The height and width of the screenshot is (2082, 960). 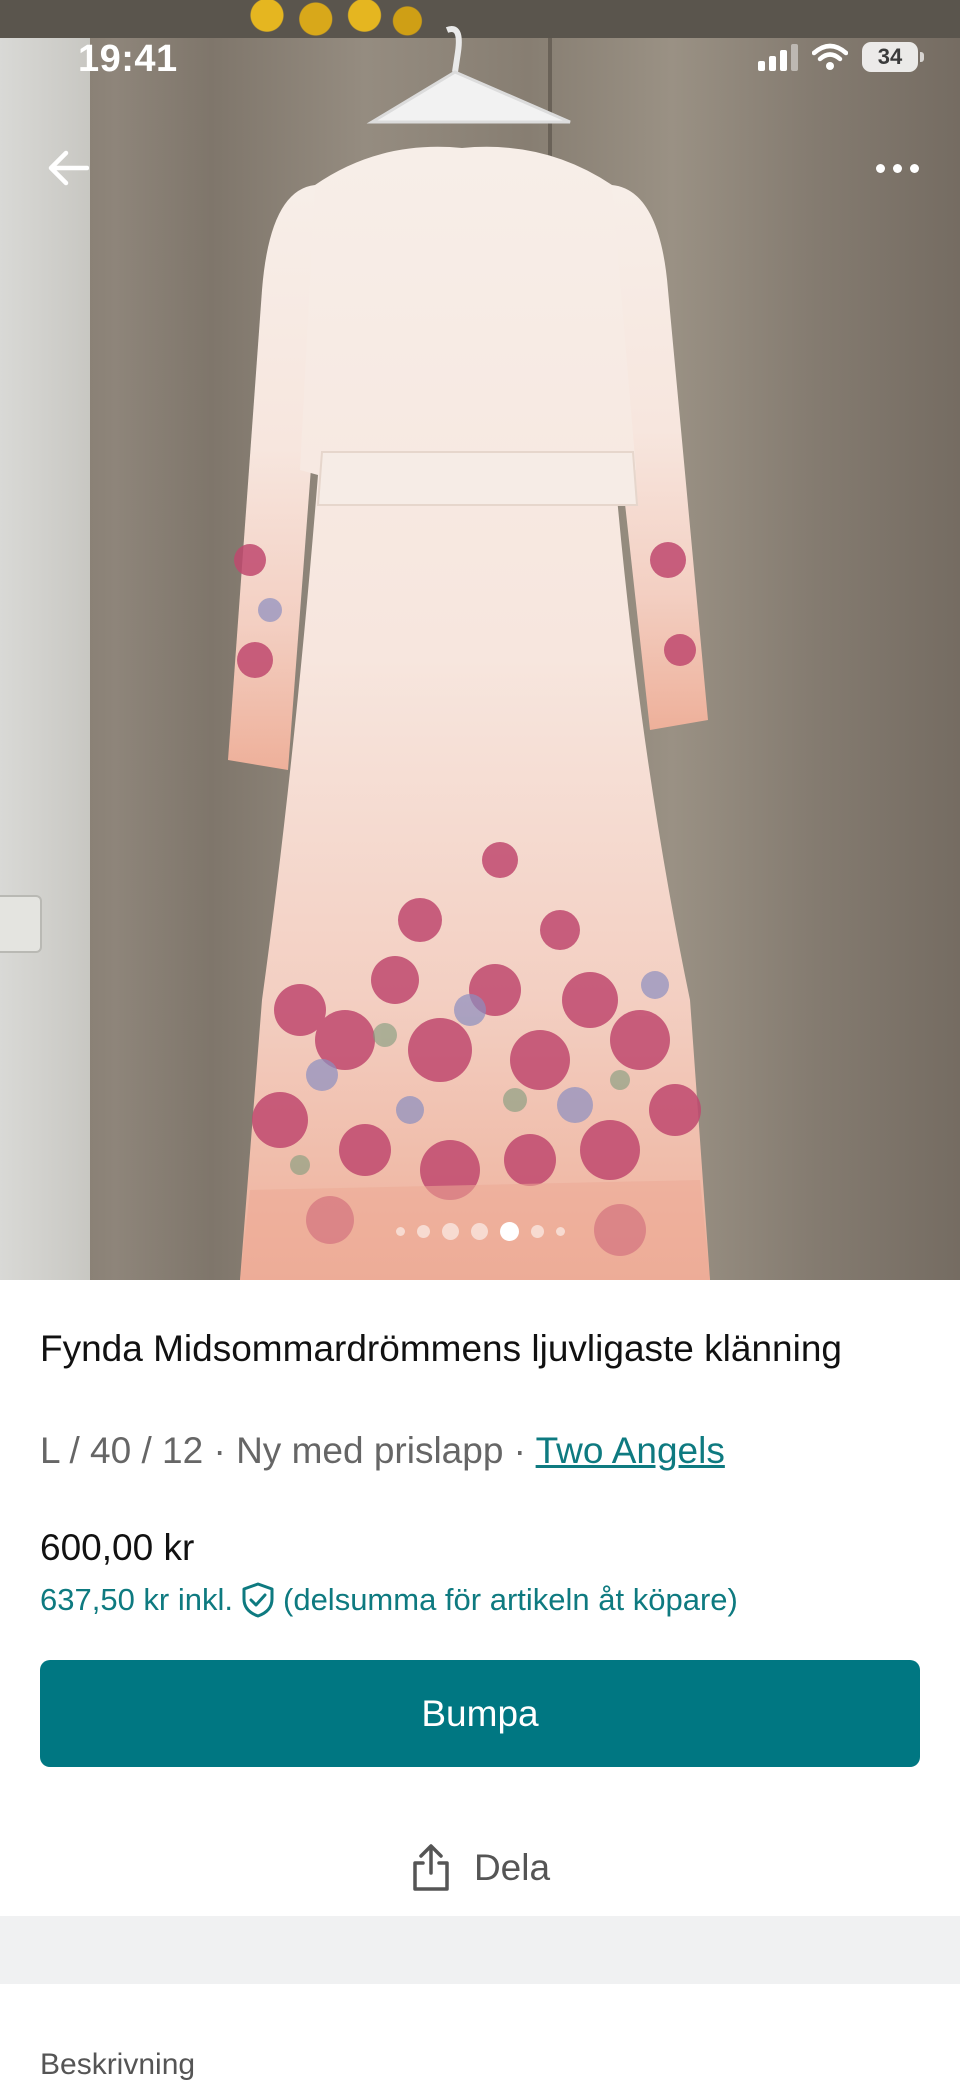 I want to click on back-button, so click(x=68, y=168).